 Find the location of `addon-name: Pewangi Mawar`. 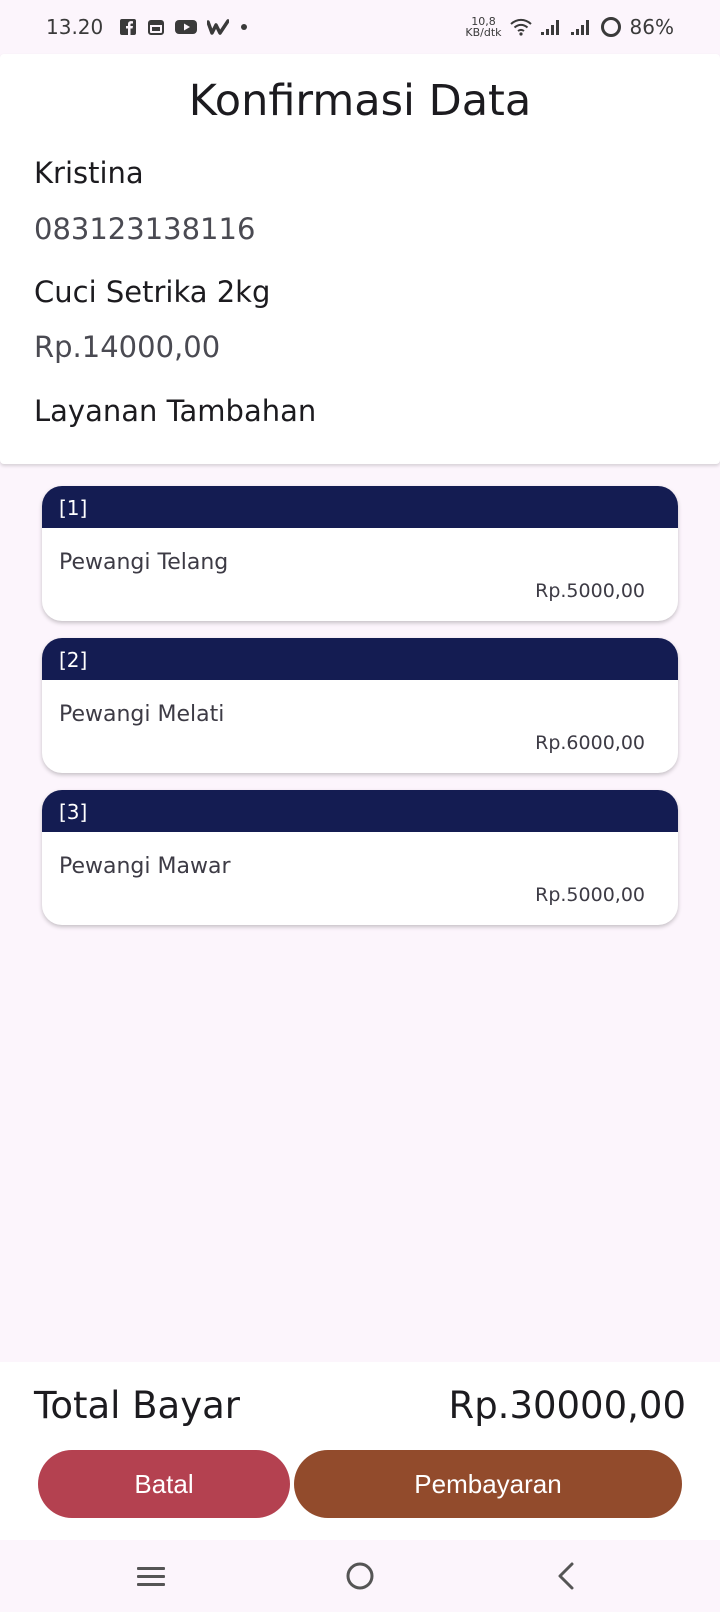

addon-name: Pewangi Mawar is located at coordinates (145, 866).